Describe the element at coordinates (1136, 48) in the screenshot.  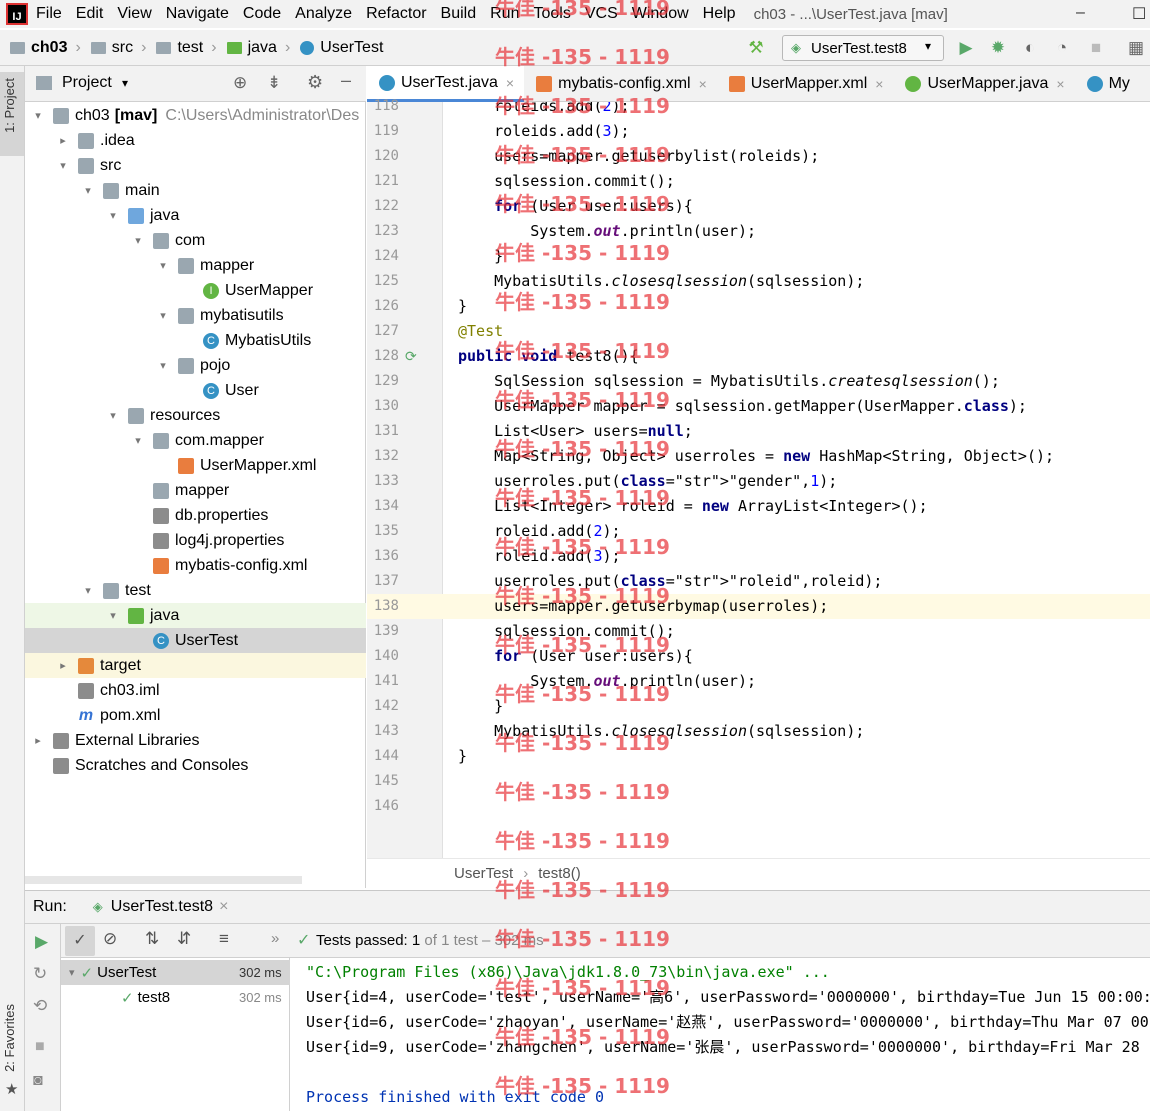
I see `project-structure-icon: ▦` at that location.